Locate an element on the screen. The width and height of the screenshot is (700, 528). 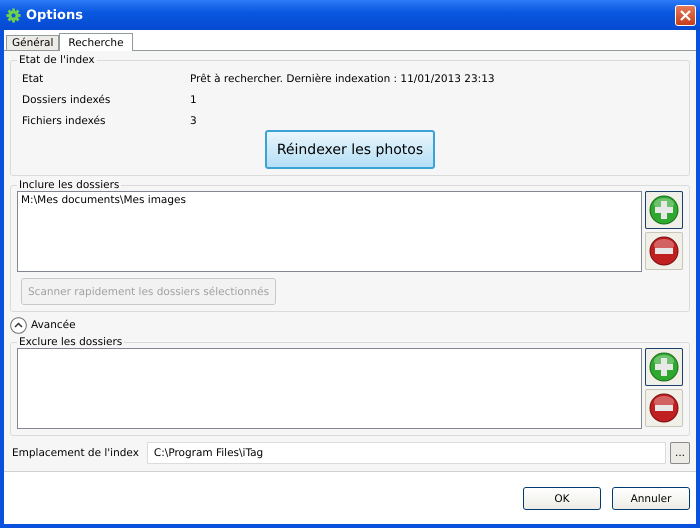
dialog-button: Annuler is located at coordinates (651, 498).